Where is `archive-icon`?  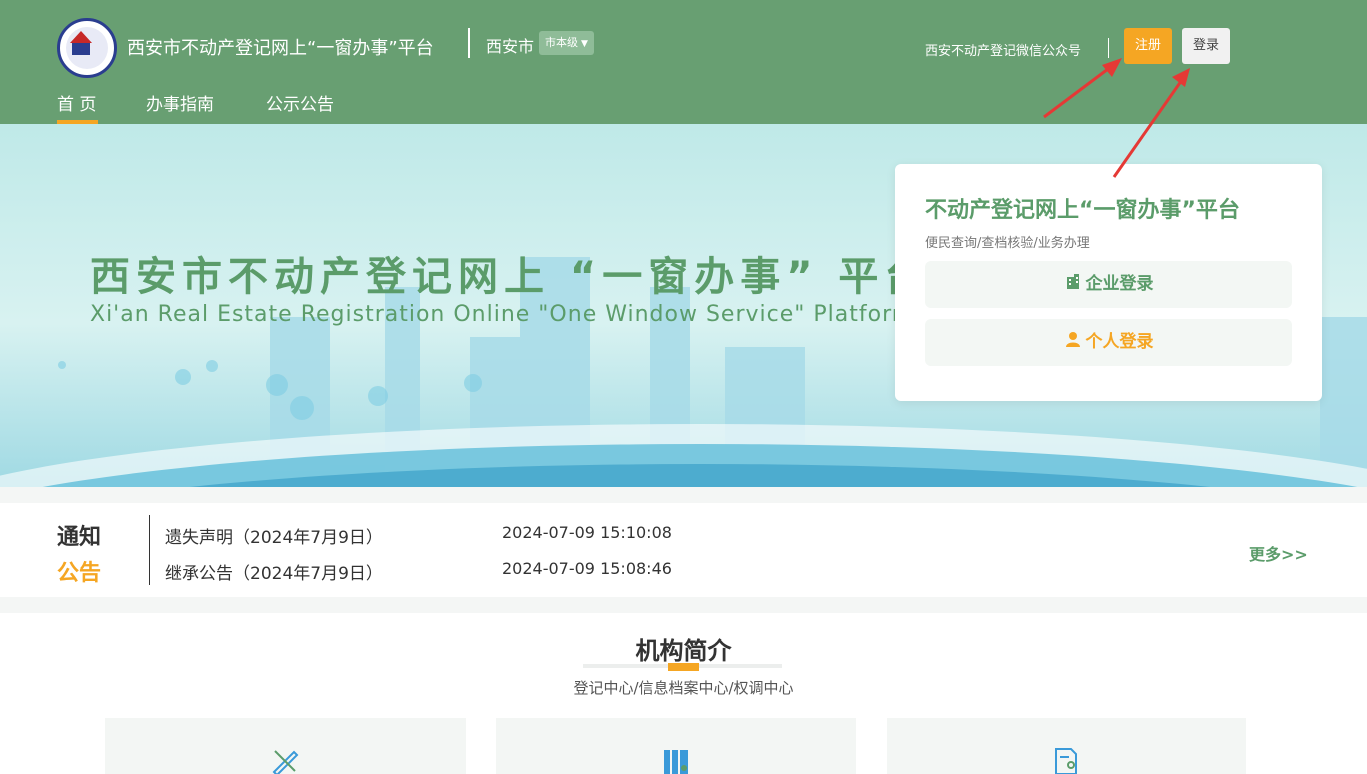
archive-icon is located at coordinates (676, 760).